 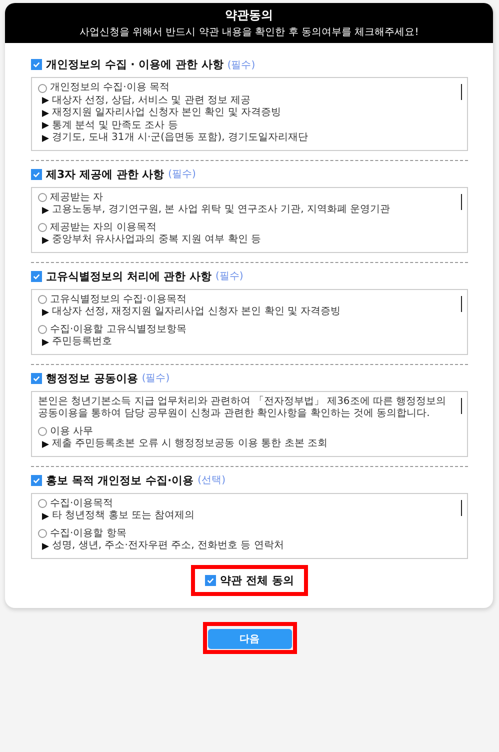 What do you see at coordinates (212, 480) in the screenshot?
I see `section-tag: (선택)` at bounding box center [212, 480].